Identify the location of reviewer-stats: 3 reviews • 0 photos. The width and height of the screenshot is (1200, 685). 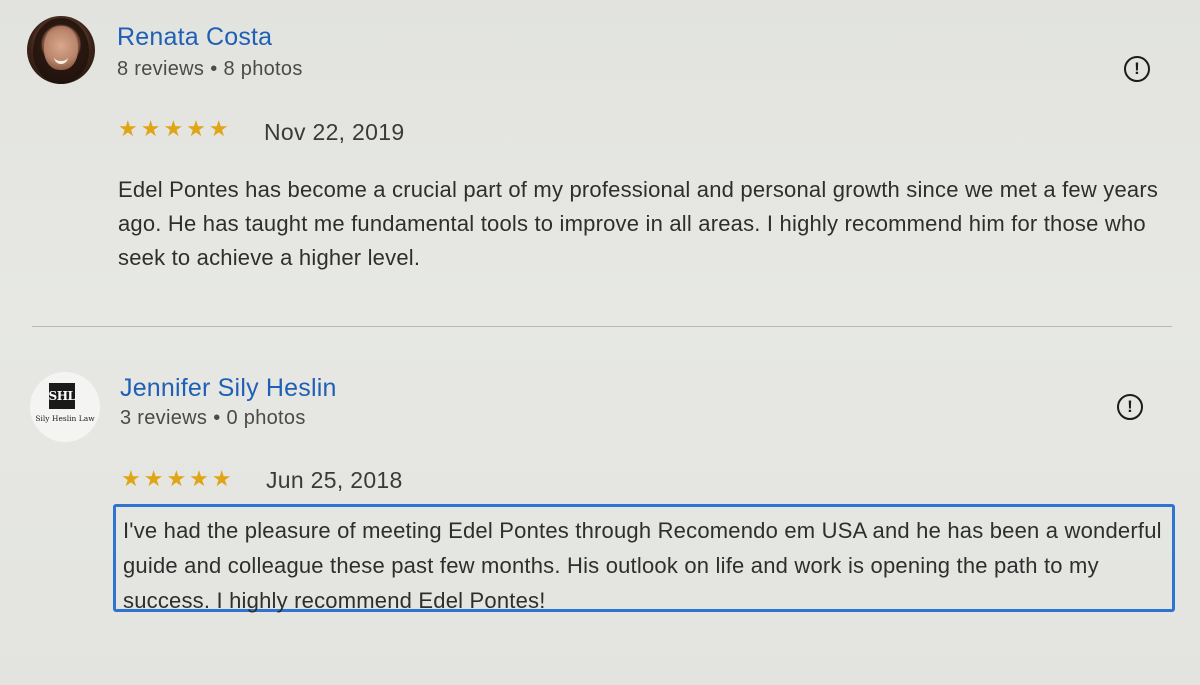
(213, 418).